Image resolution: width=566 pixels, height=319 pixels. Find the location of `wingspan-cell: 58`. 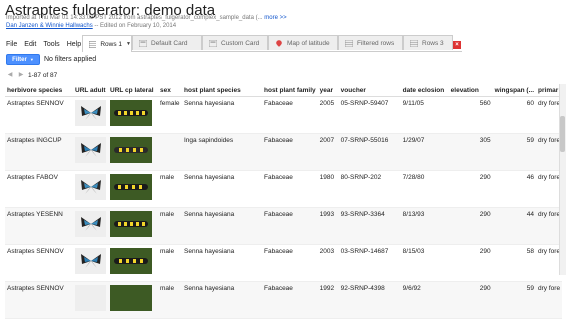

wingspan-cell: 58 is located at coordinates (514, 263).